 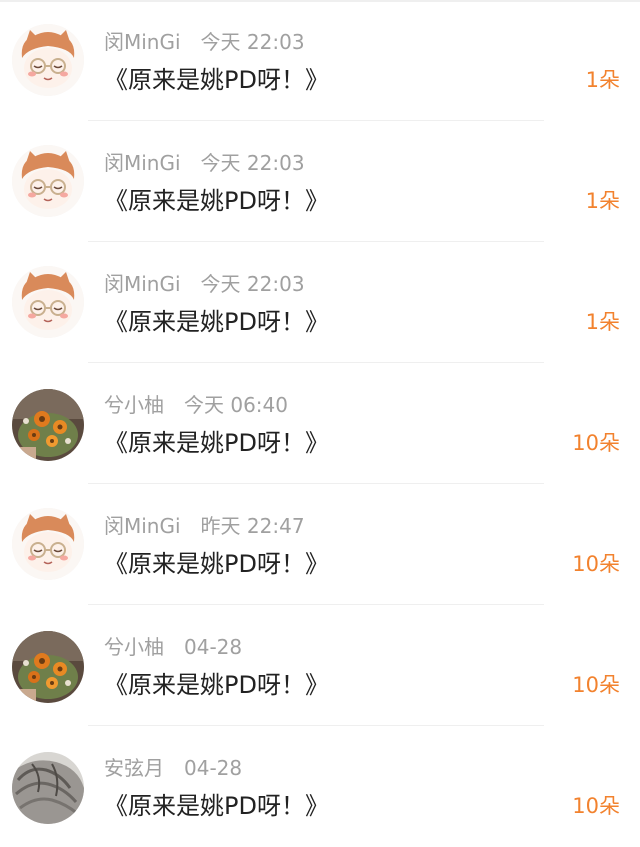 I want to click on list-item: 兮小柚 04-28 《原来是姚PD呀！》 10朵, so click(x=320, y=665).